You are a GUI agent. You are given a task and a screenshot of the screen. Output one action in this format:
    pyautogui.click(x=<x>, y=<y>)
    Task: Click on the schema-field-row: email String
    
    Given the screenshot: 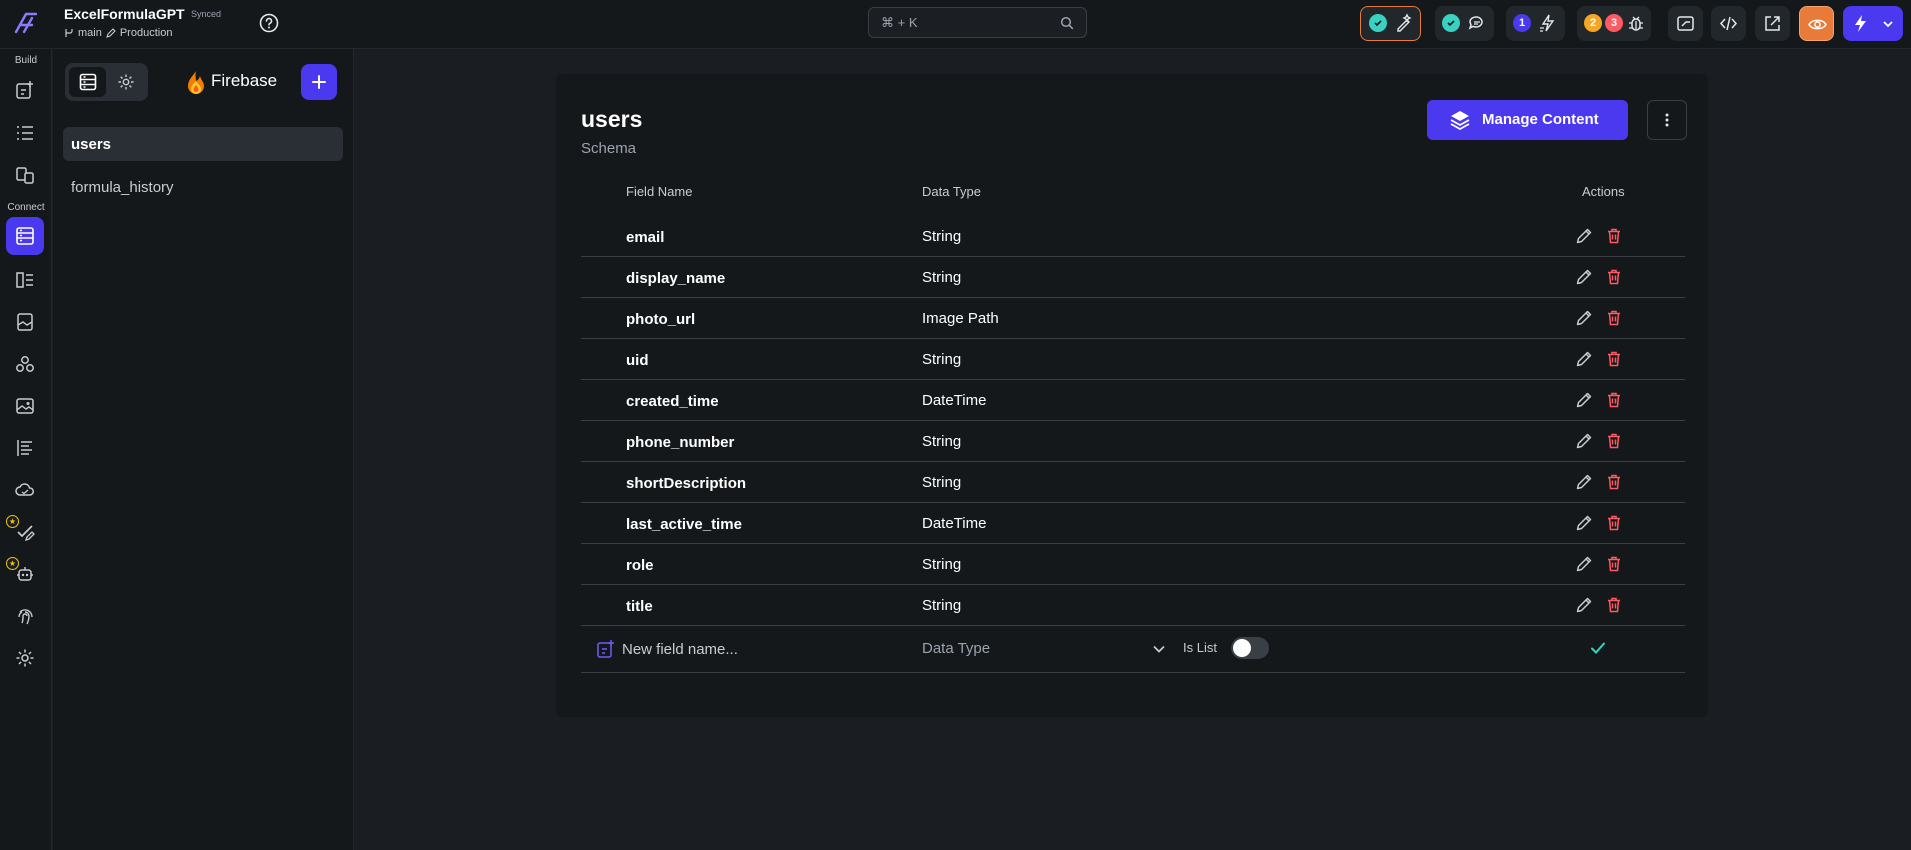 What is the action you would take?
    pyautogui.click(x=1133, y=236)
    